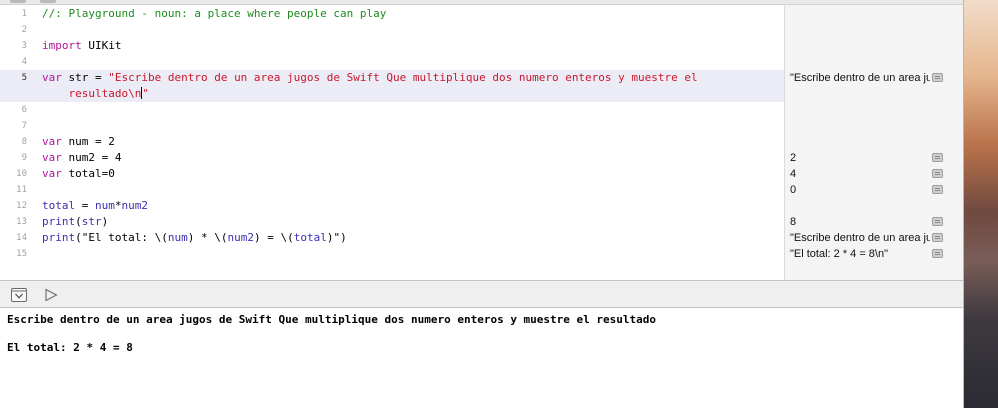  Describe the element at coordinates (392, 46) in the screenshot. I see `code-line: 3 import UIKit` at that location.